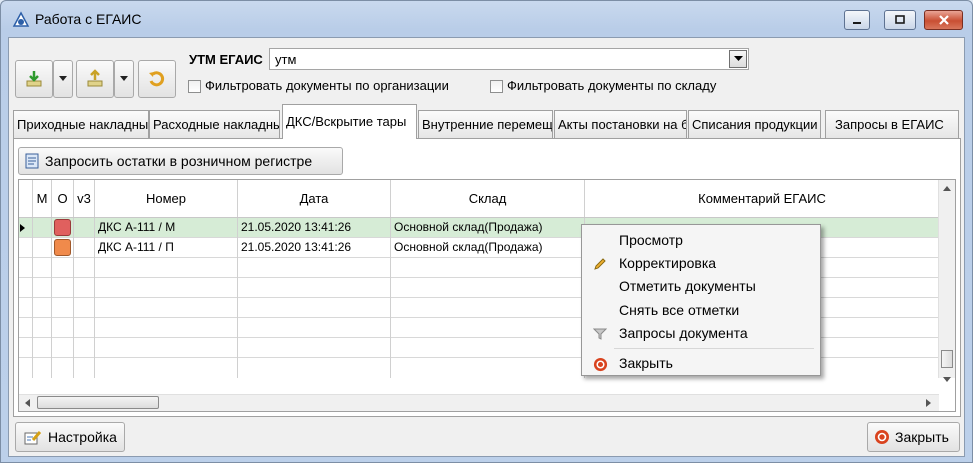 This screenshot has height=463, width=973. I want to click on utm-select: утм, so click(509, 59).